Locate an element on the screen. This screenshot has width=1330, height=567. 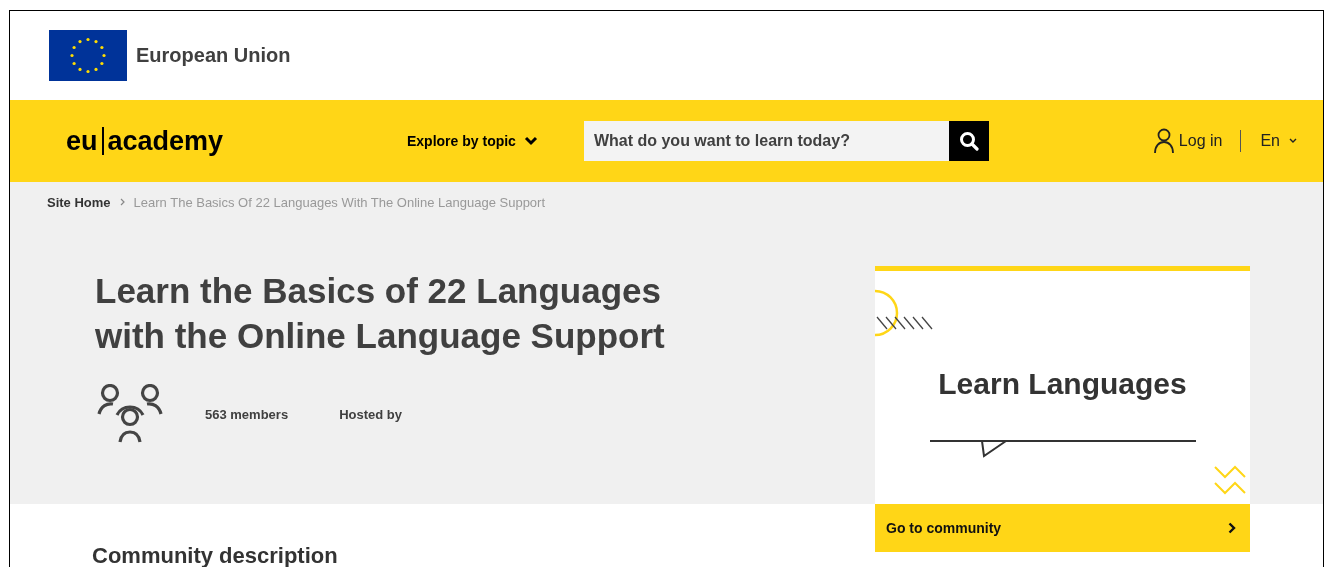
logo-link: eu academy is located at coordinates (236, 141).